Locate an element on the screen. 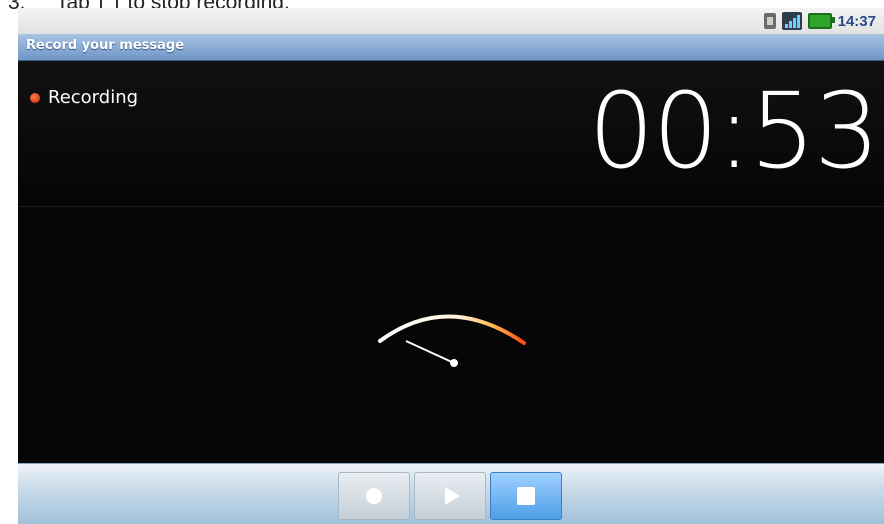 Image resolution: width=884 pixels, height=524 pixels. play-button is located at coordinates (450, 496).